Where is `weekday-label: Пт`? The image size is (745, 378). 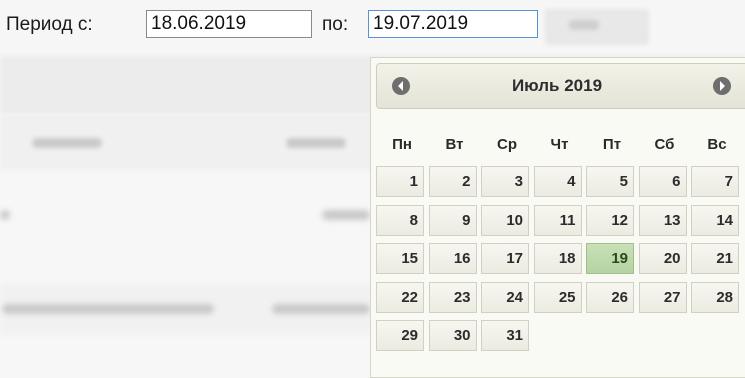
weekday-label: Пт is located at coordinates (612, 144).